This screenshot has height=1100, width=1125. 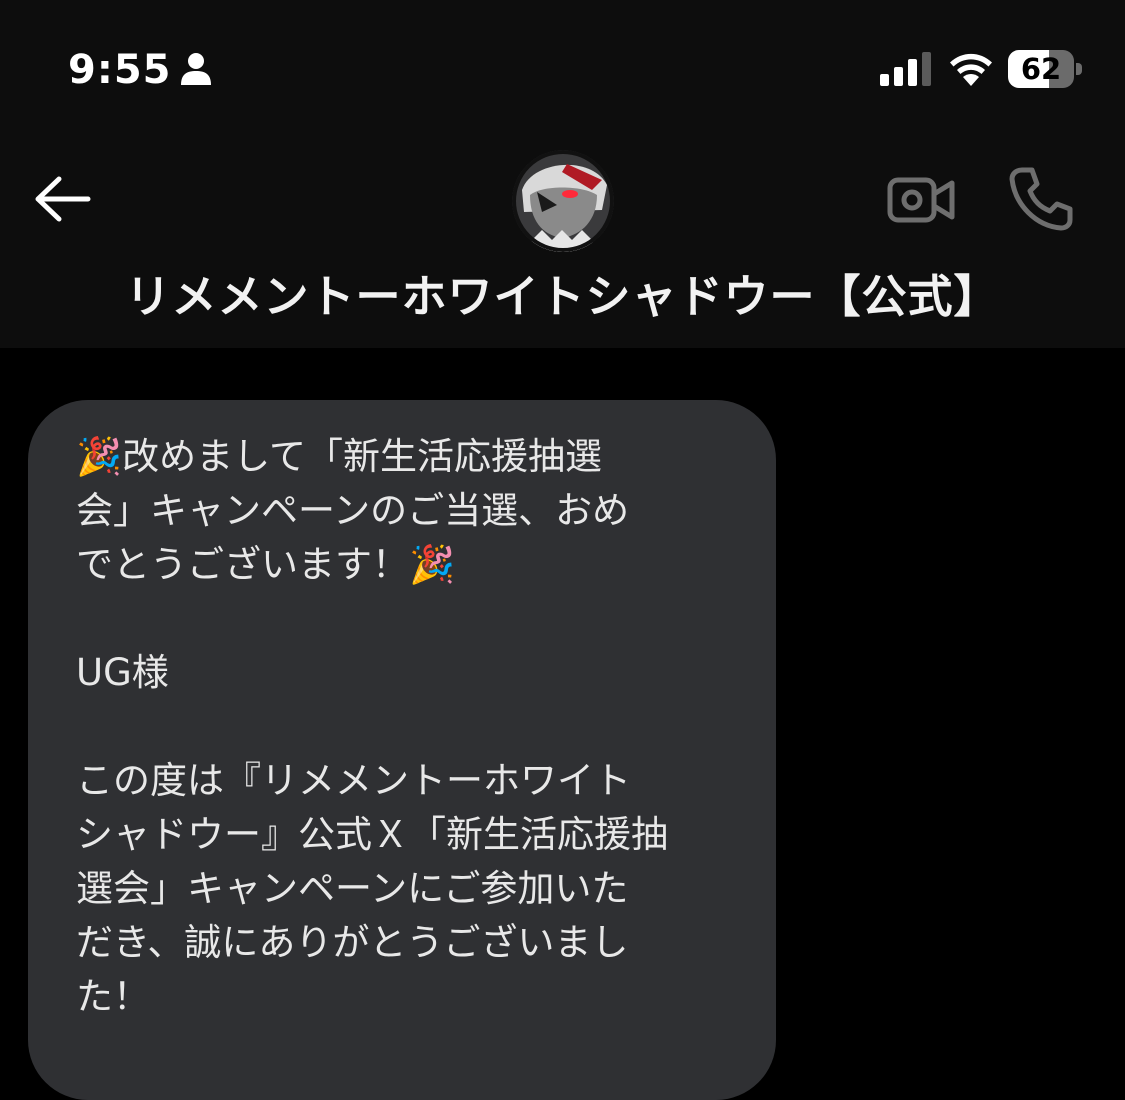 What do you see at coordinates (562, 297) in the screenshot?
I see `contact-name: リメメントーホワイトシャドウー【公式】` at bounding box center [562, 297].